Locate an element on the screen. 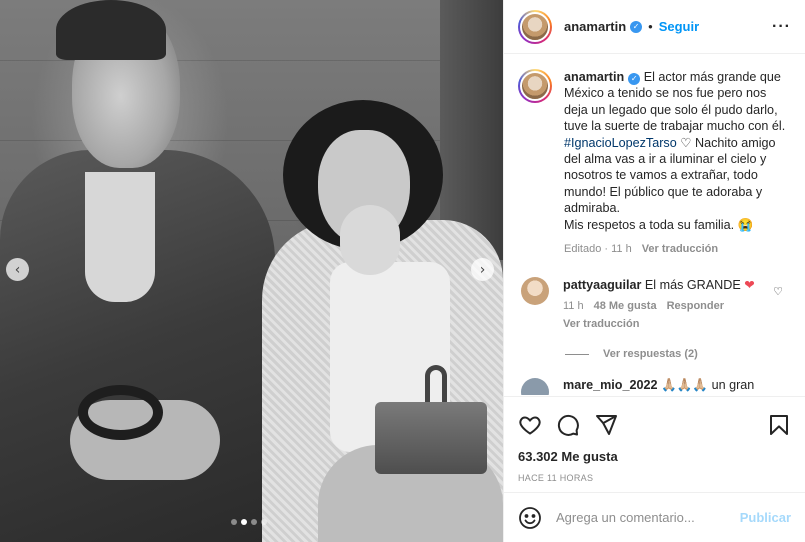 The image size is (805, 542). action-icon-bar is located at coordinates (654, 425).